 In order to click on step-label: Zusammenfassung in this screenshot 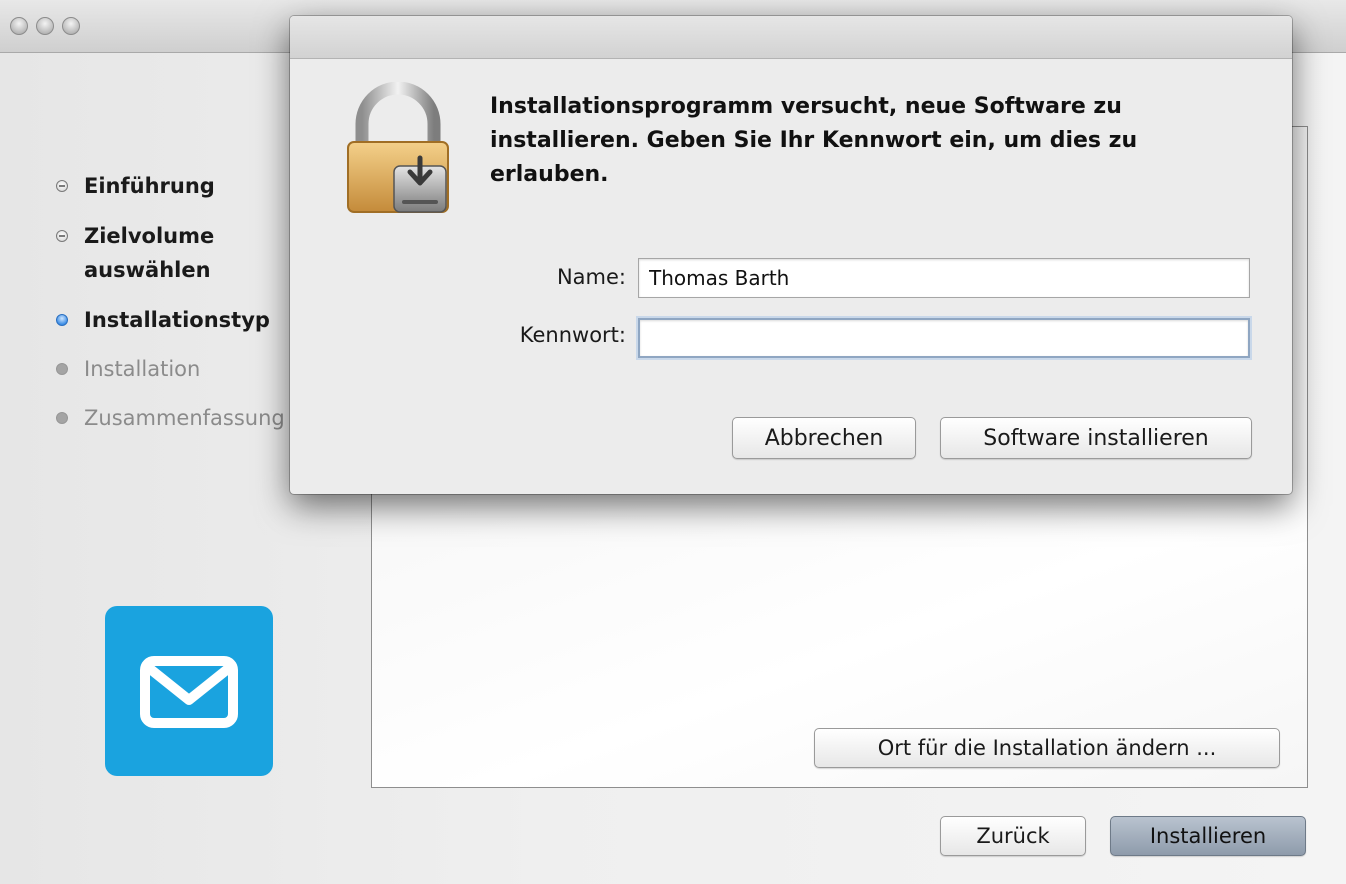, I will do `click(184, 418)`.